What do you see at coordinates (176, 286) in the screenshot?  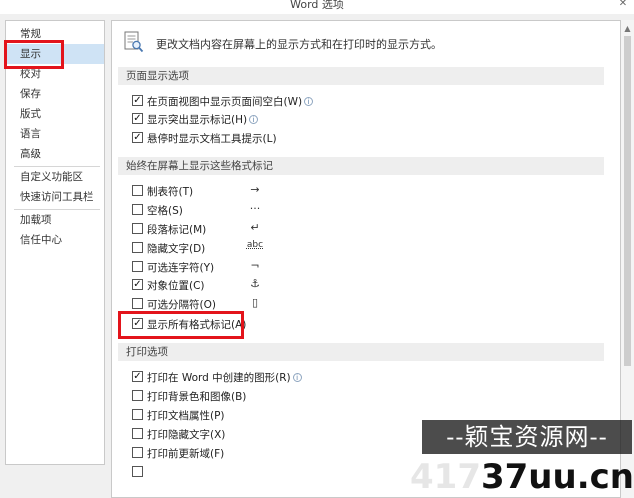 I see `option-label: 对象位置(C)` at bounding box center [176, 286].